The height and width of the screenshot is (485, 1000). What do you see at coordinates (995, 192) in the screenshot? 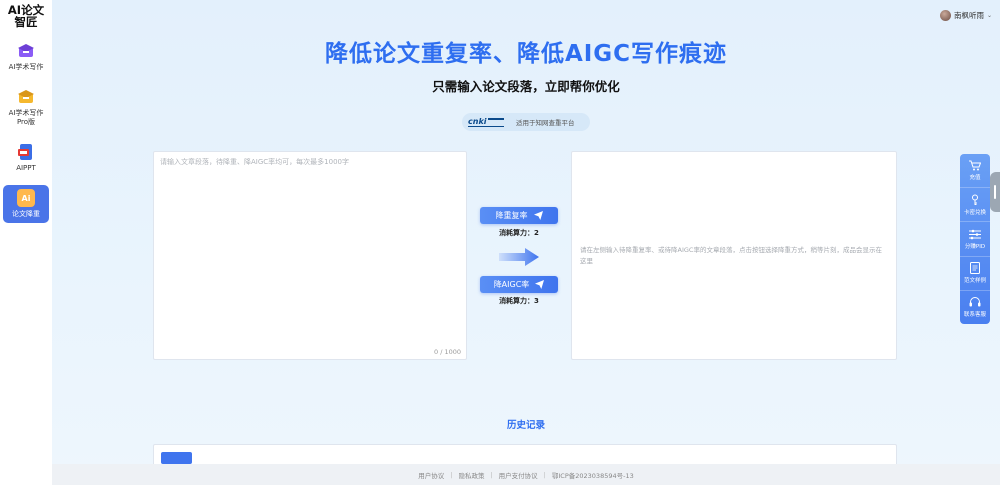
I see `side-collapse-handle` at bounding box center [995, 192].